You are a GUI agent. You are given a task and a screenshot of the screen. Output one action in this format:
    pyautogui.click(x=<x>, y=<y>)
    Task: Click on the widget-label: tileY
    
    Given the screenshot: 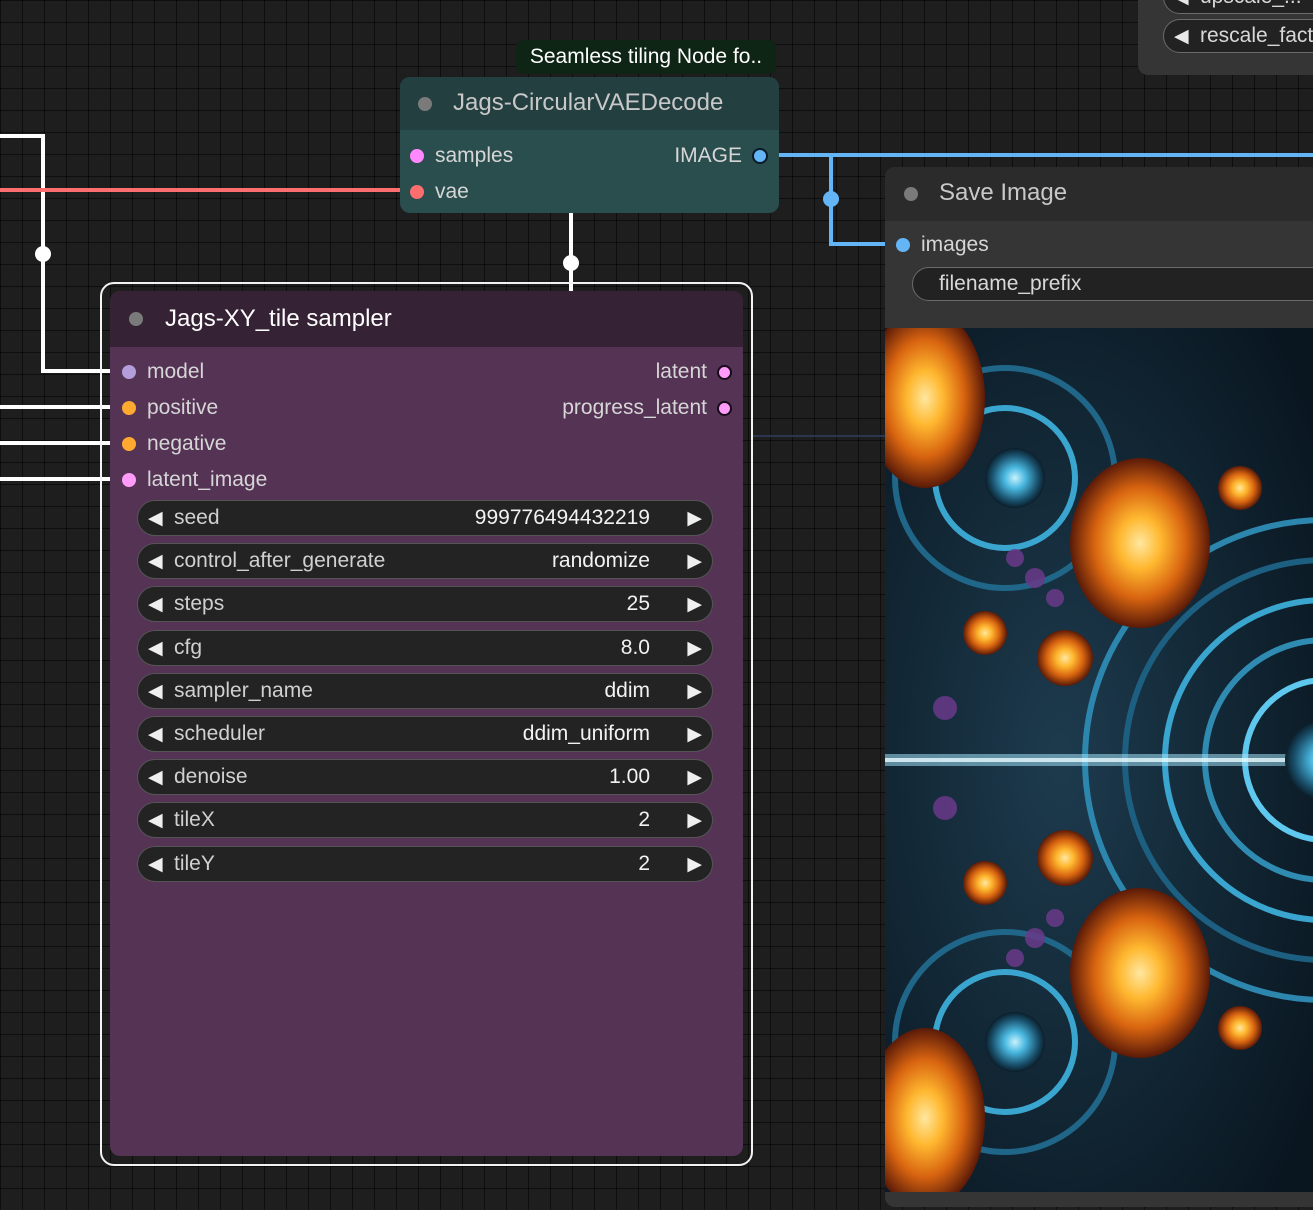 What is the action you would take?
    pyautogui.click(x=194, y=863)
    